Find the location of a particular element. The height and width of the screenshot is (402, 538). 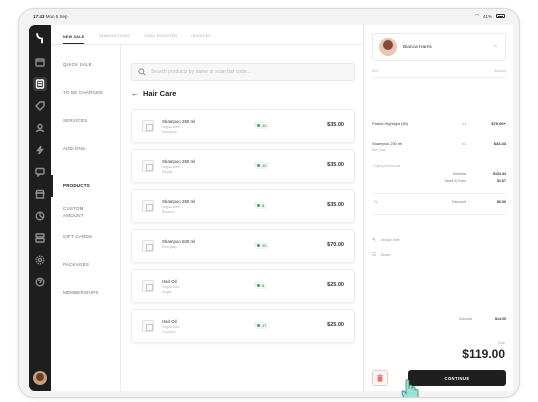

category-to-be-charged: To Be Charged is located at coordinates (83, 92).